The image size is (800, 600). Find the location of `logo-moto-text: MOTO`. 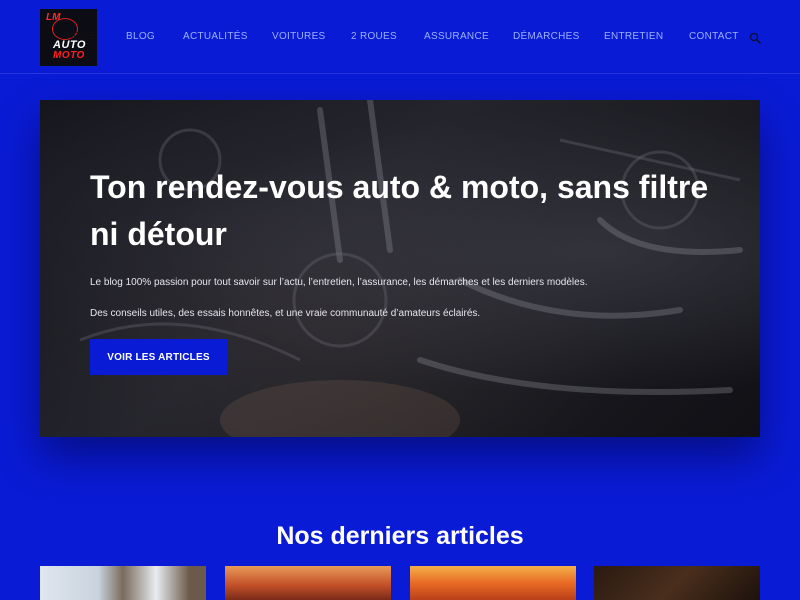

logo-moto-text: MOTO is located at coordinates (69, 55).